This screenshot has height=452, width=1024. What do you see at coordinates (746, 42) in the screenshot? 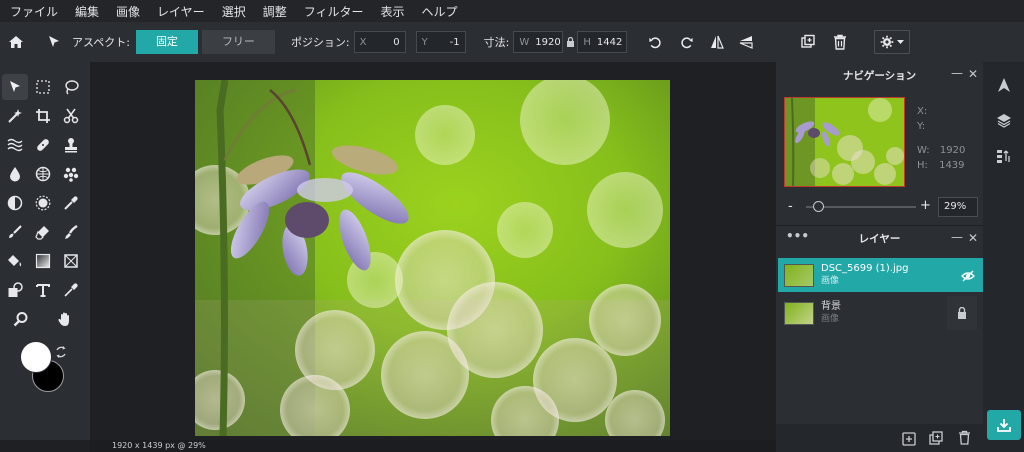
I see `flip-vertical-icon` at bounding box center [746, 42].